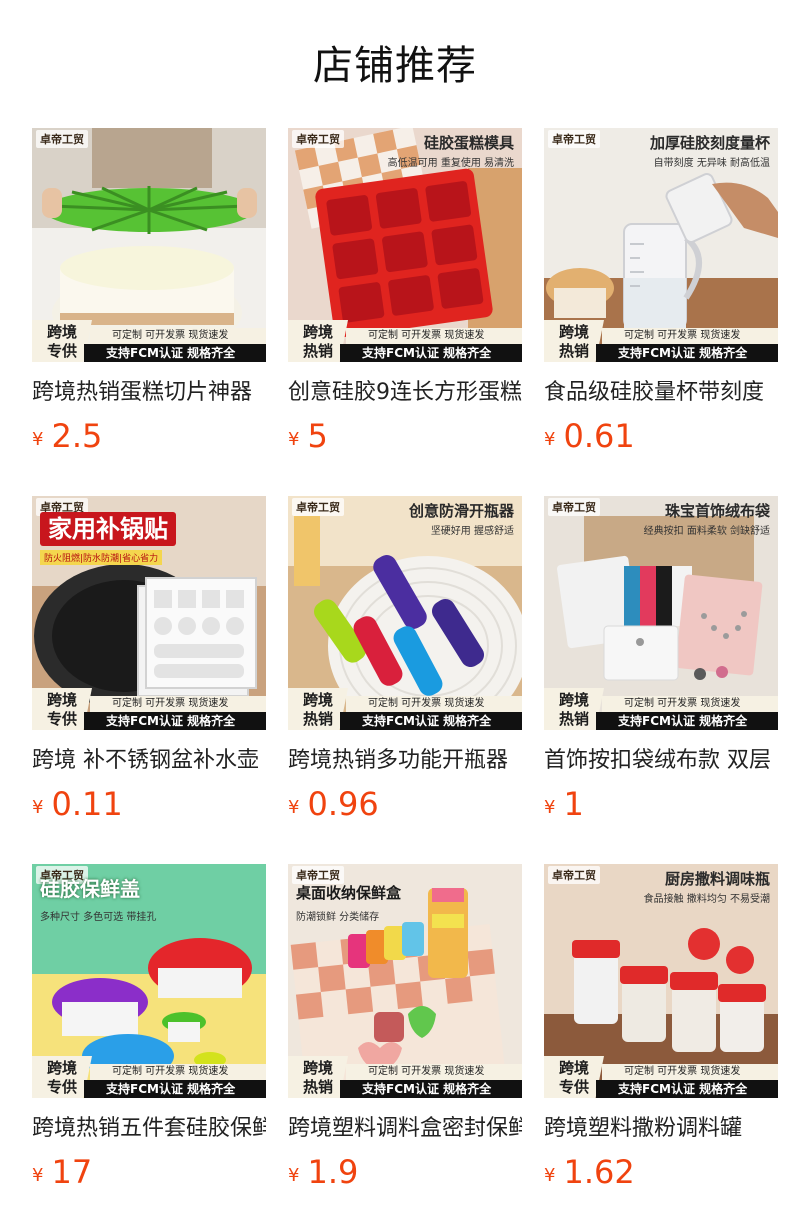 This screenshot has width=790, height=1232. Describe the element at coordinates (87, 804) in the screenshot. I see `price-value: 0.11` at that location.